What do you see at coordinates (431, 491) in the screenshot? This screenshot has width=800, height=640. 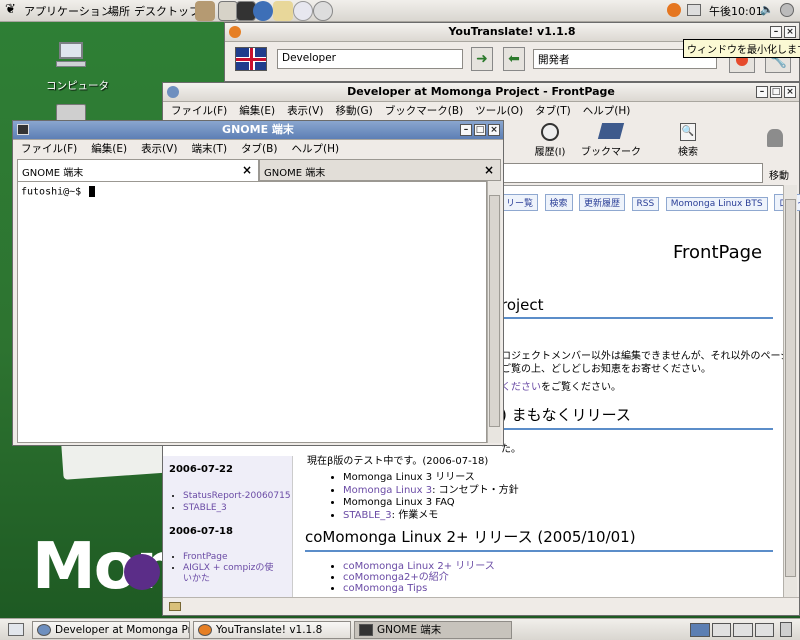 I see `list-item: Momonga Linux 3: コンセプト・方針` at bounding box center [431, 491].